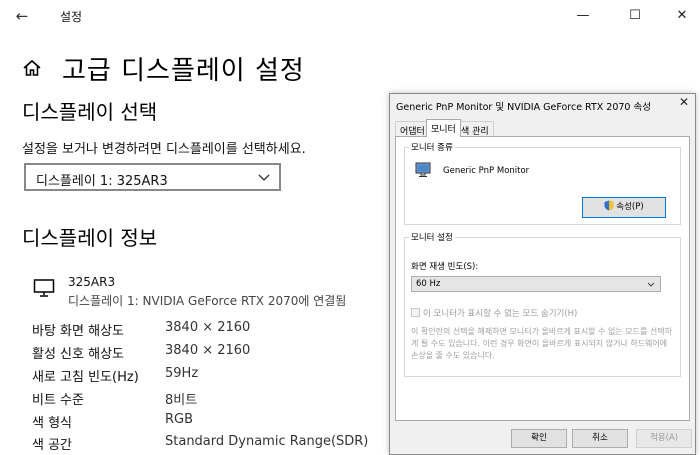 The image size is (700, 455). Describe the element at coordinates (412, 129) in the screenshot. I see `tab-adapter: 어댑터` at that location.